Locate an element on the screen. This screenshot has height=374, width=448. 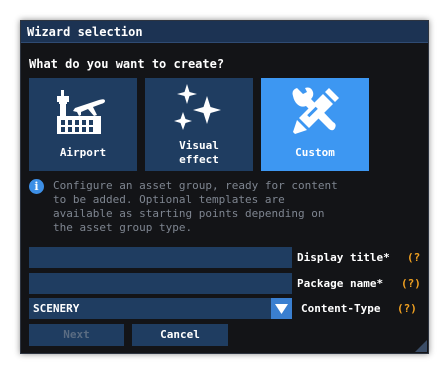
tile-visual-effect: Visual effect is located at coordinates (199, 124).